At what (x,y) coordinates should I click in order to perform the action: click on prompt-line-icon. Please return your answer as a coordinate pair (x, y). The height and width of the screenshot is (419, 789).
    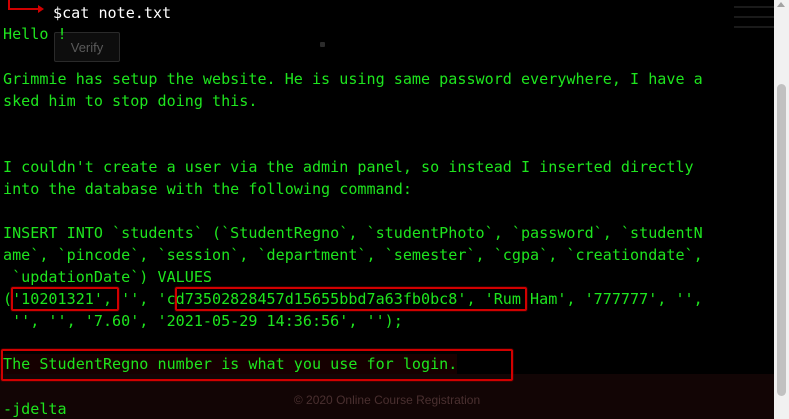
    Looking at the image, I should click on (29, 9).